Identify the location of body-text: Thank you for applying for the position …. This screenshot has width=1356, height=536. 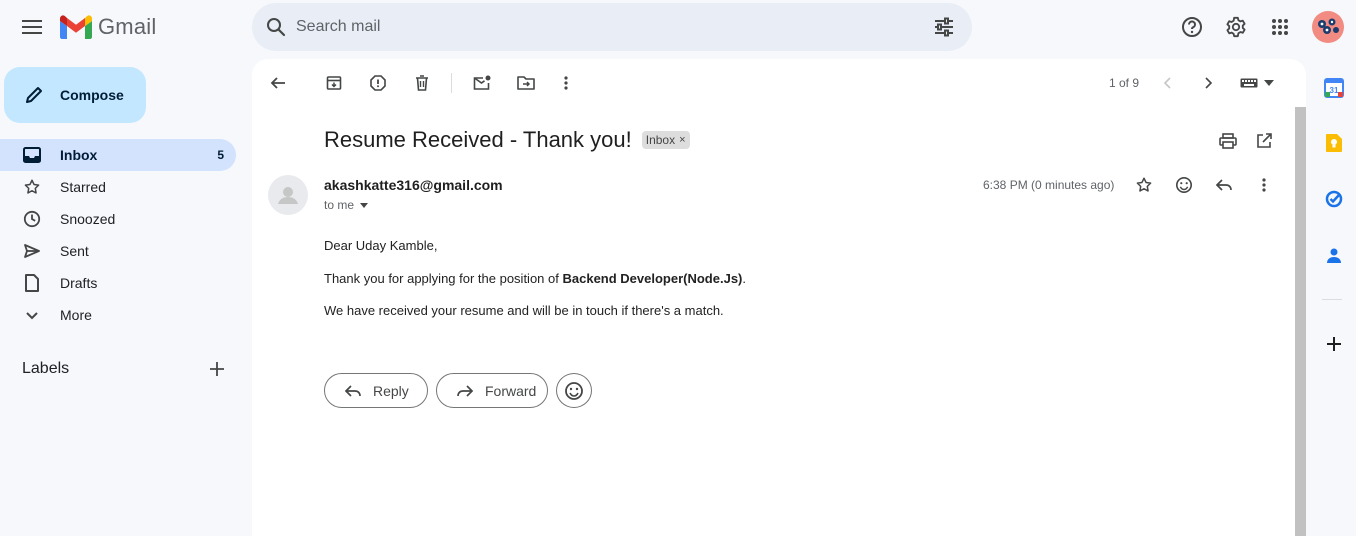
(443, 278).